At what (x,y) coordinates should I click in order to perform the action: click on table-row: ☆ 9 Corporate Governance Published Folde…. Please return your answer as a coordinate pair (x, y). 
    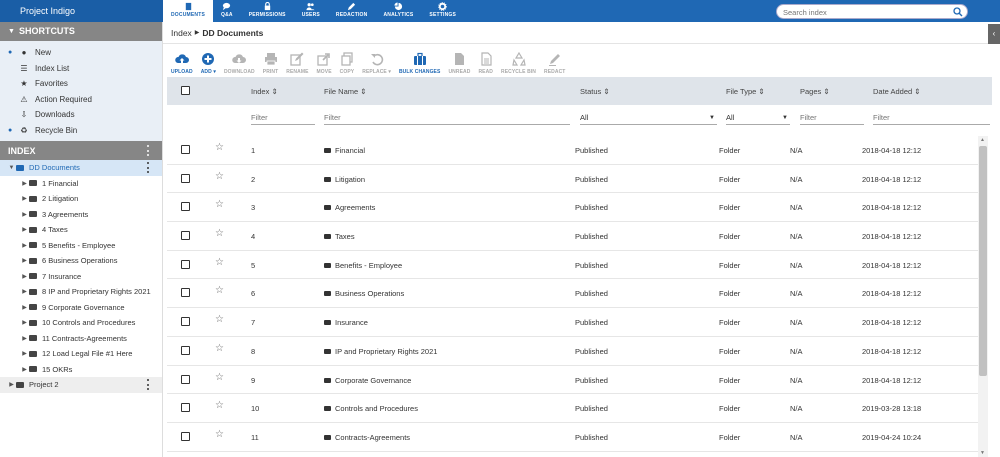
    Looking at the image, I should click on (574, 380).